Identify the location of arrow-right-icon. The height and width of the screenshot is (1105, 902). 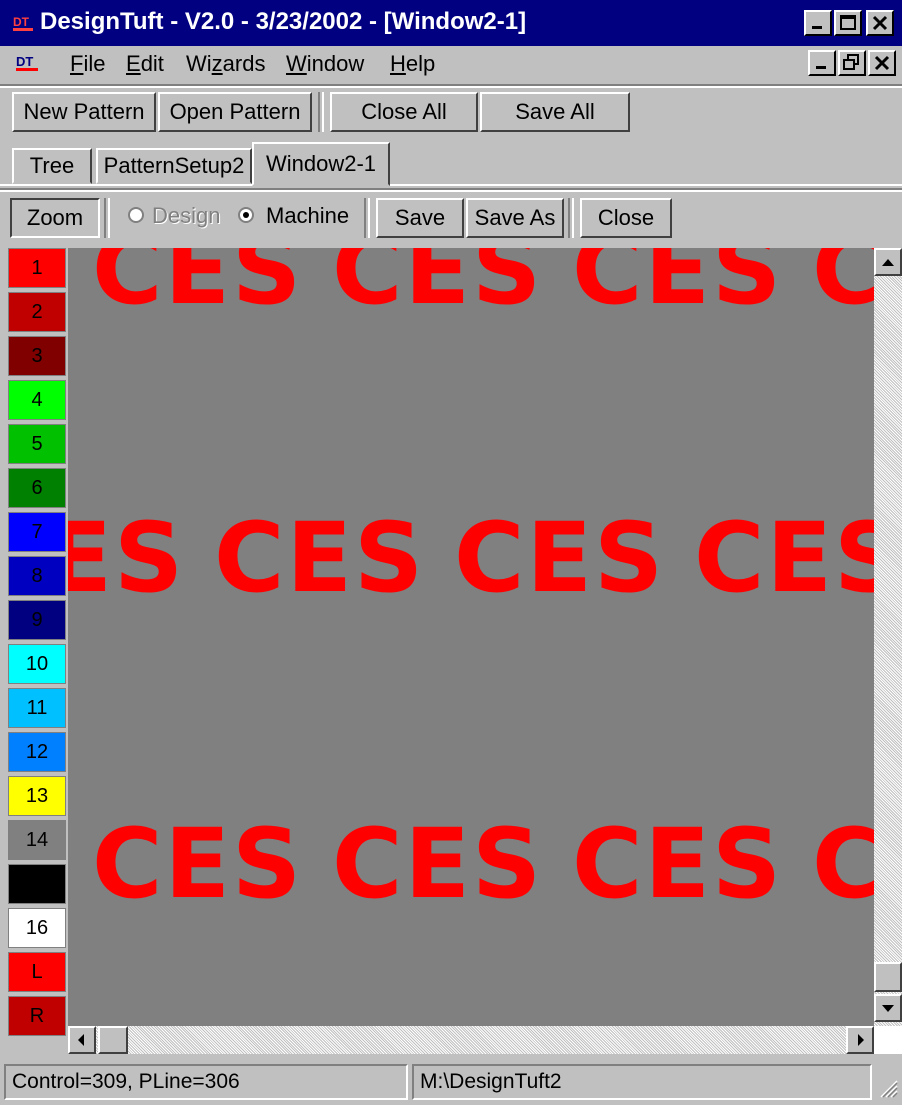
(861, 1040).